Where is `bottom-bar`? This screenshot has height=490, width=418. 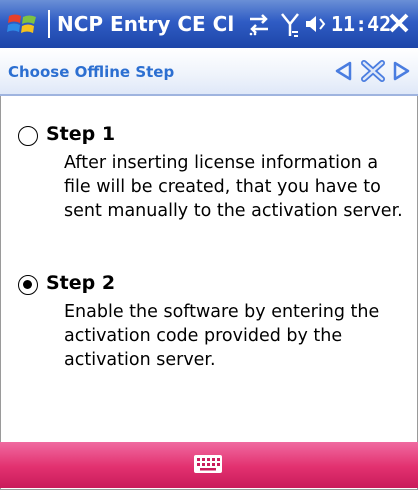
bottom-bar is located at coordinates (209, 465).